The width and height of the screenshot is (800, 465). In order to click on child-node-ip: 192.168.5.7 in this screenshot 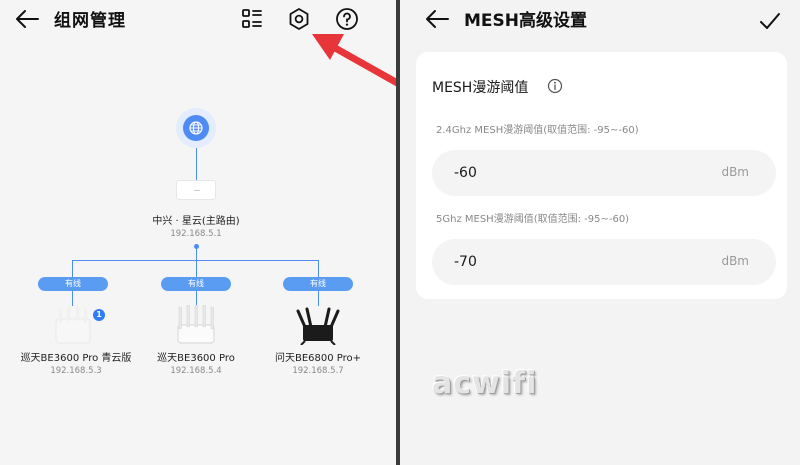, I will do `click(318, 371)`.